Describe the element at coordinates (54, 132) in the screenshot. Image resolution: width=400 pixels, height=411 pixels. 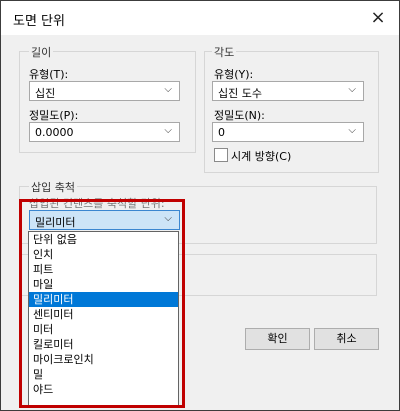
I see `length-precision-value: 0.0000` at that location.